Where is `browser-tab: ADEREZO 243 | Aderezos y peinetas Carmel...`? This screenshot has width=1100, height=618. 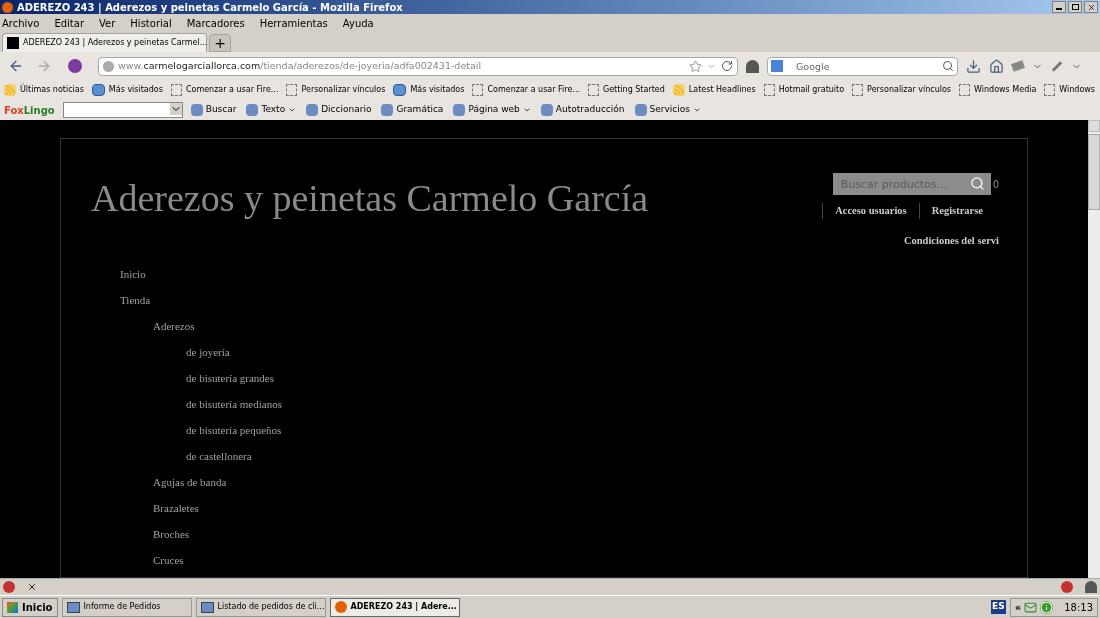 browser-tab: ADEREZO 243 | Aderezos y peinetas Carmel... is located at coordinates (104, 42).